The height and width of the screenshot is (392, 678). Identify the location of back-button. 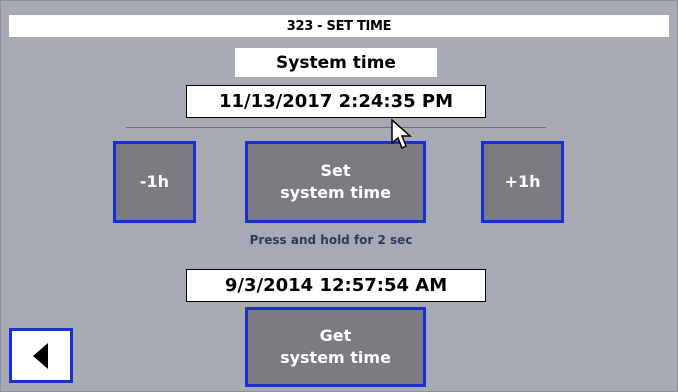
(41, 355).